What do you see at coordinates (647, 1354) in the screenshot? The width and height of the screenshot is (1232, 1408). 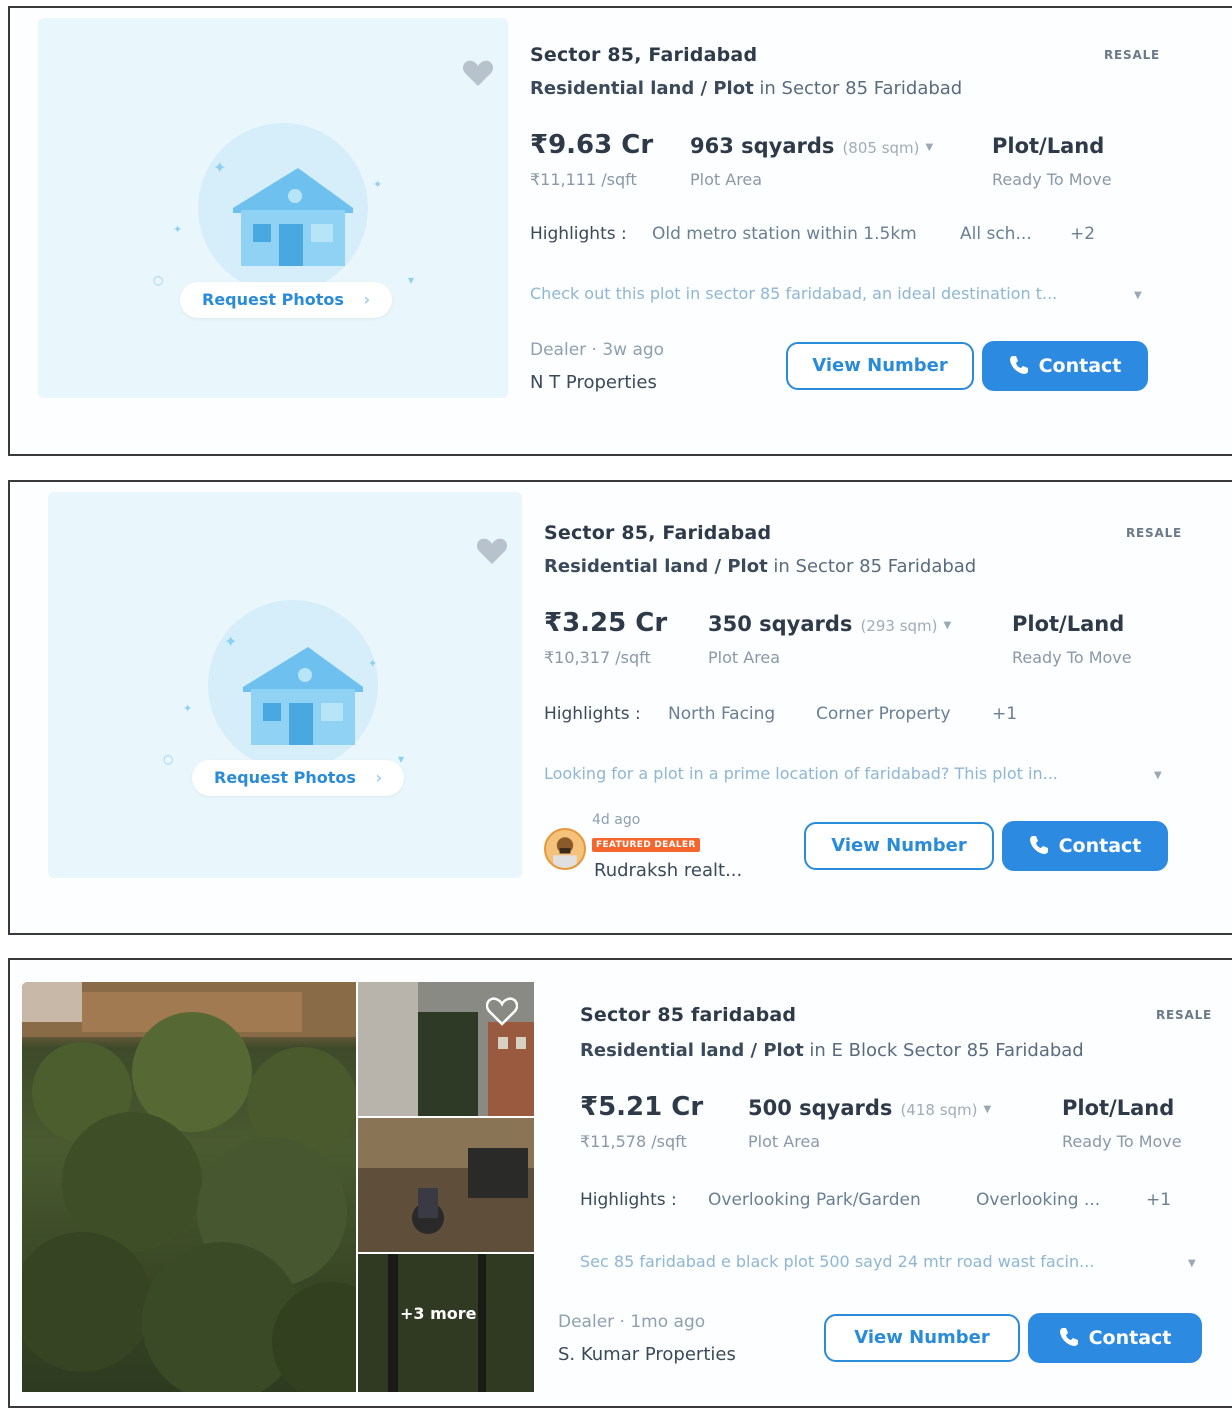 I see `dealer-name: S. Kumar Properties` at bounding box center [647, 1354].